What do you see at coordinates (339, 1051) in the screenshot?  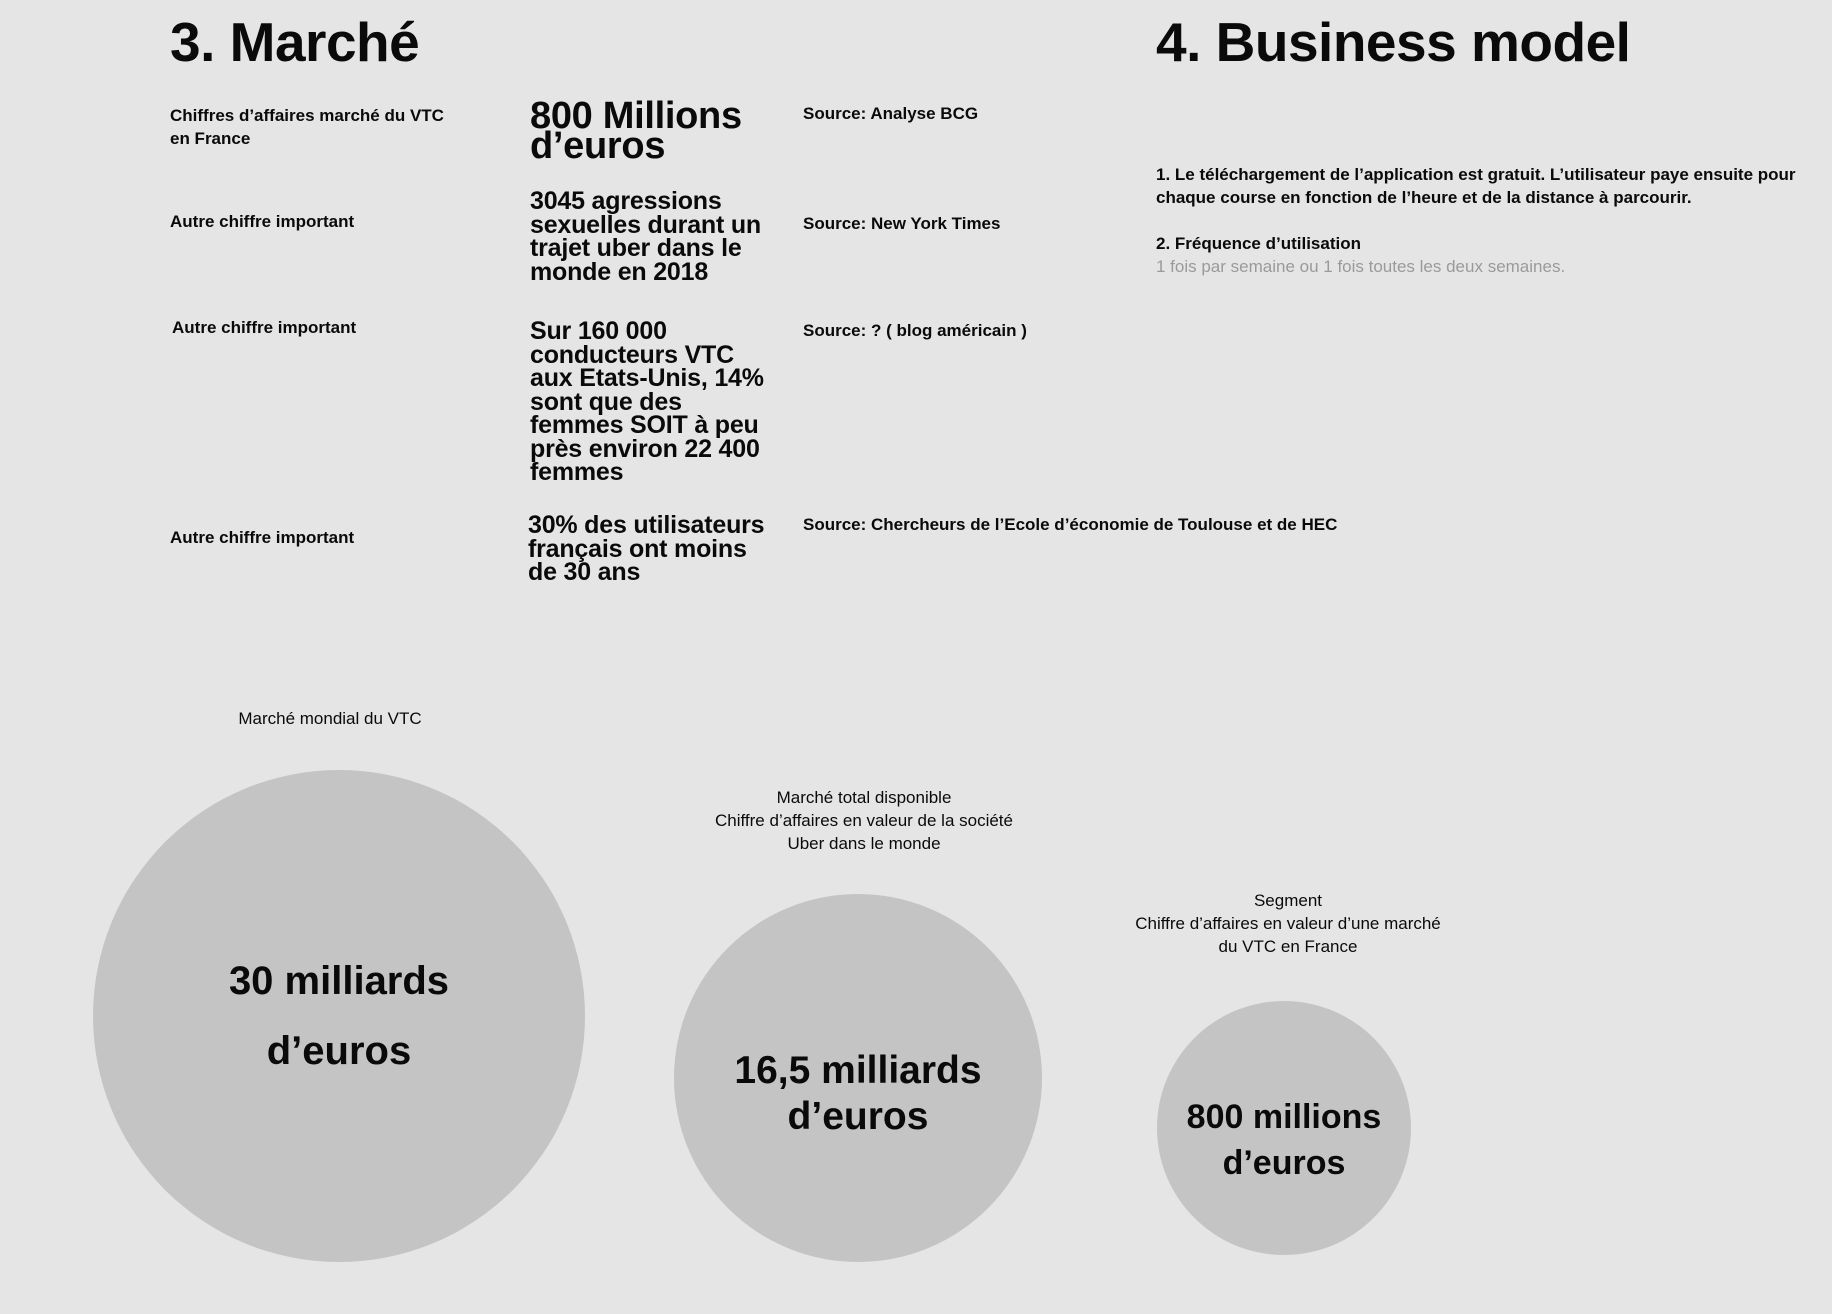 I see `world-market-value-line2: d’euros` at bounding box center [339, 1051].